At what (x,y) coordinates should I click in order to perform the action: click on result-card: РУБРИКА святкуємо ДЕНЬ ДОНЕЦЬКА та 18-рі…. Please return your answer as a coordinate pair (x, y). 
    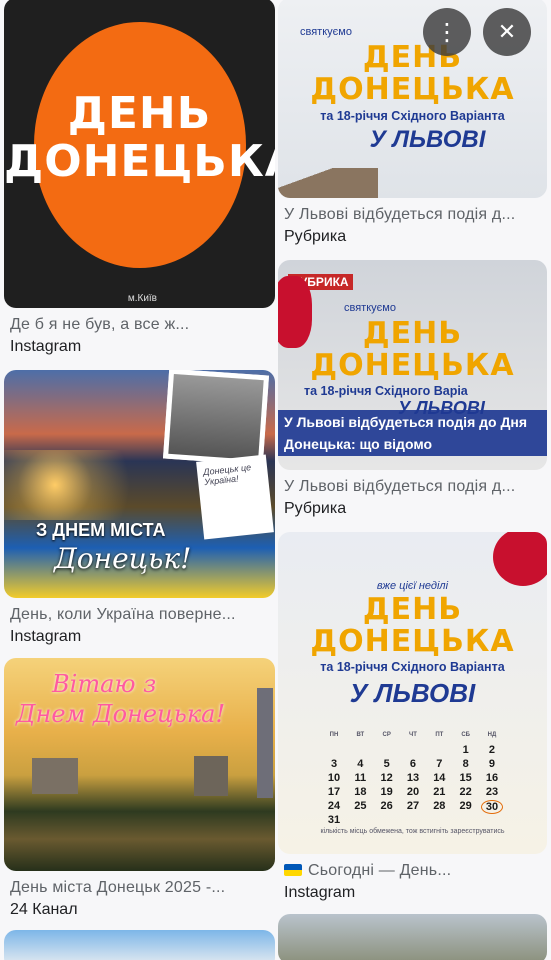
    Looking at the image, I should click on (412, 389).